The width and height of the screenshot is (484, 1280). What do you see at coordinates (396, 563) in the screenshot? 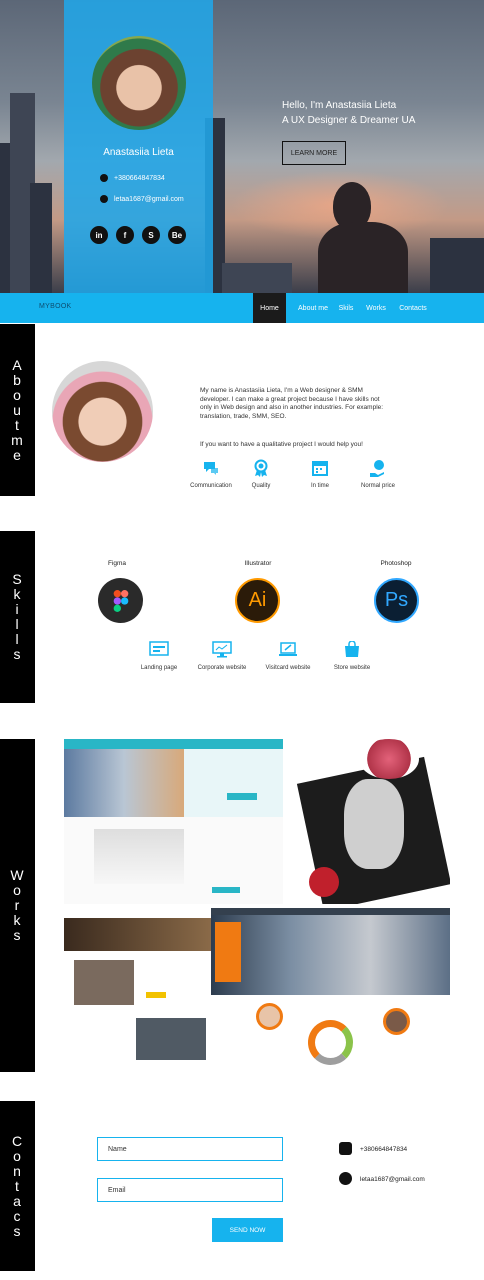
I see `skill-name-photoshop: Photoshop` at bounding box center [396, 563].